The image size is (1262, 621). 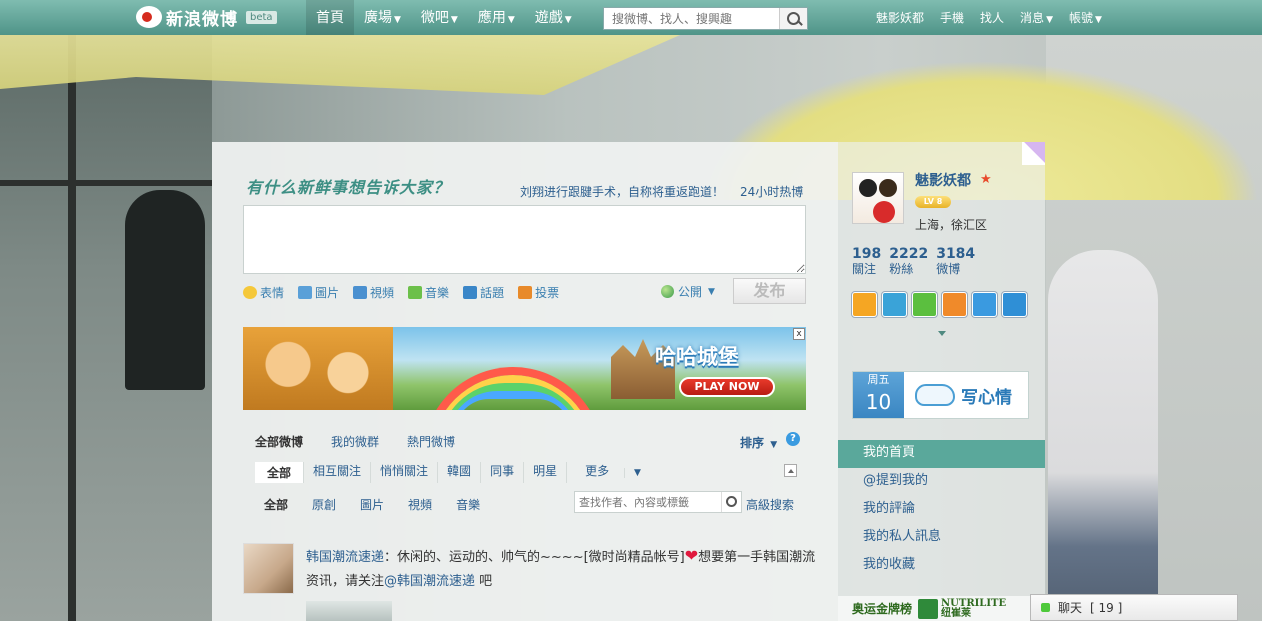 I want to click on stat-posts: 3184 微博, so click(x=955, y=261).